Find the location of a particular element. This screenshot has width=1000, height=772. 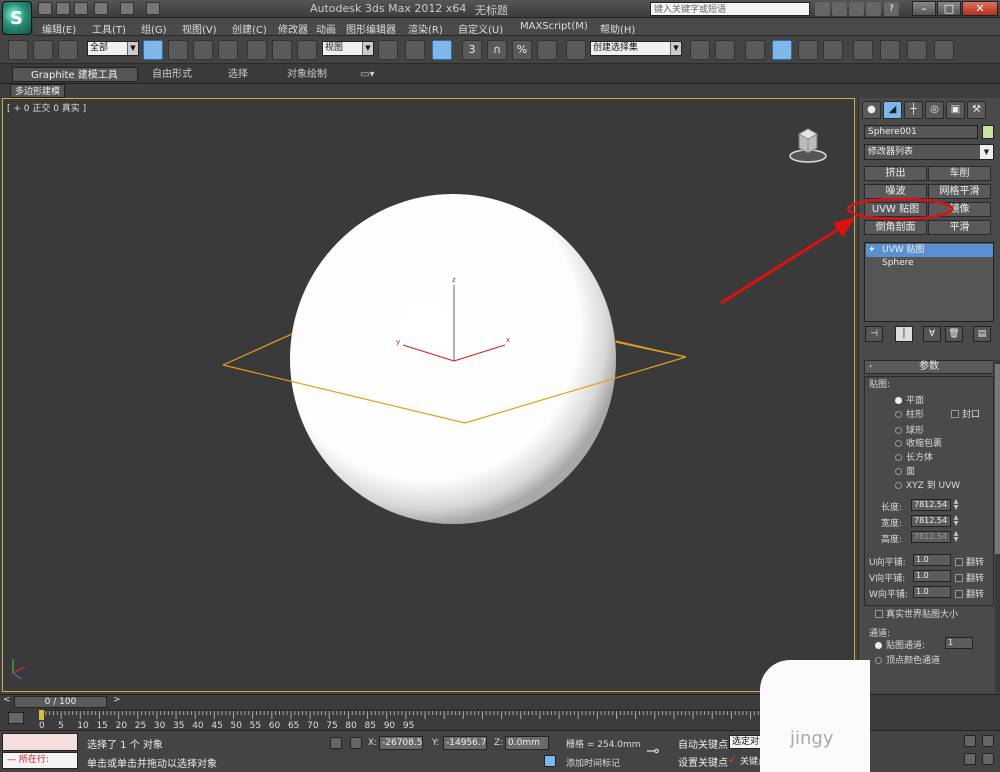

radio-box: 长方体 is located at coordinates (914, 456).